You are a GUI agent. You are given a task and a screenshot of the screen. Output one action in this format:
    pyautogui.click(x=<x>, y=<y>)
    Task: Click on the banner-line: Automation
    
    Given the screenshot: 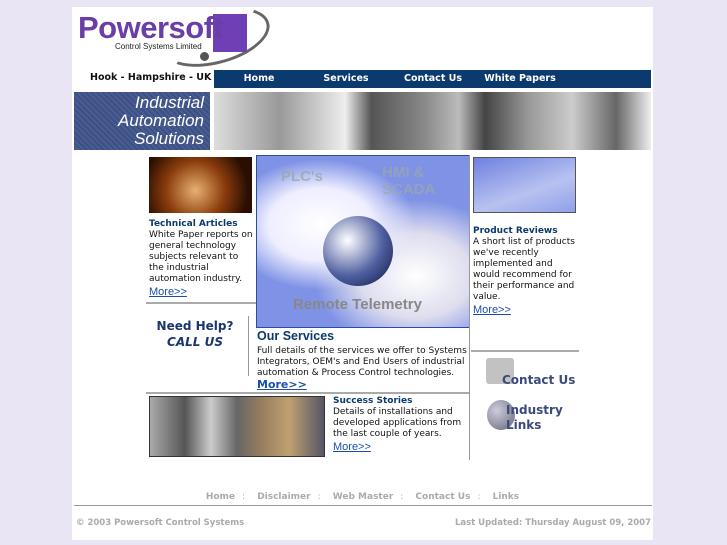 What is the action you would take?
    pyautogui.click(x=161, y=120)
    